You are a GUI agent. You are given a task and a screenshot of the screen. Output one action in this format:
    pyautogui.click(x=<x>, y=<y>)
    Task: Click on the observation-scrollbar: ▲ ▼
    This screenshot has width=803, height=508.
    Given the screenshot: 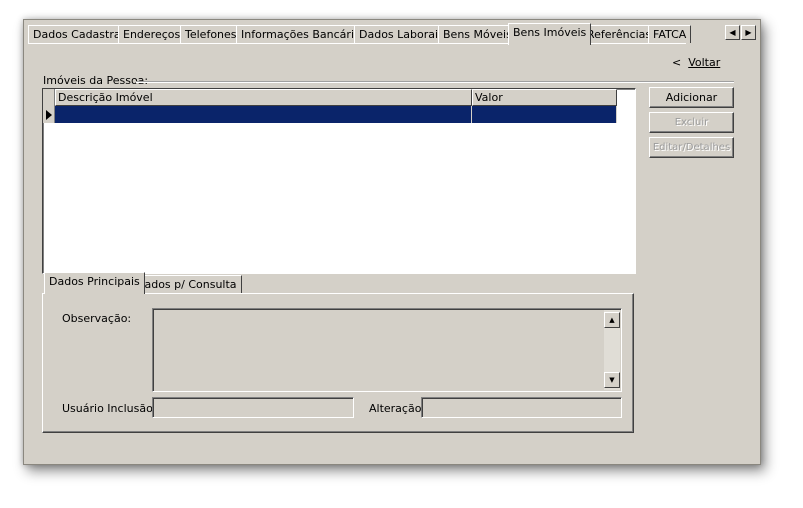 What is the action you would take?
    pyautogui.click(x=612, y=350)
    